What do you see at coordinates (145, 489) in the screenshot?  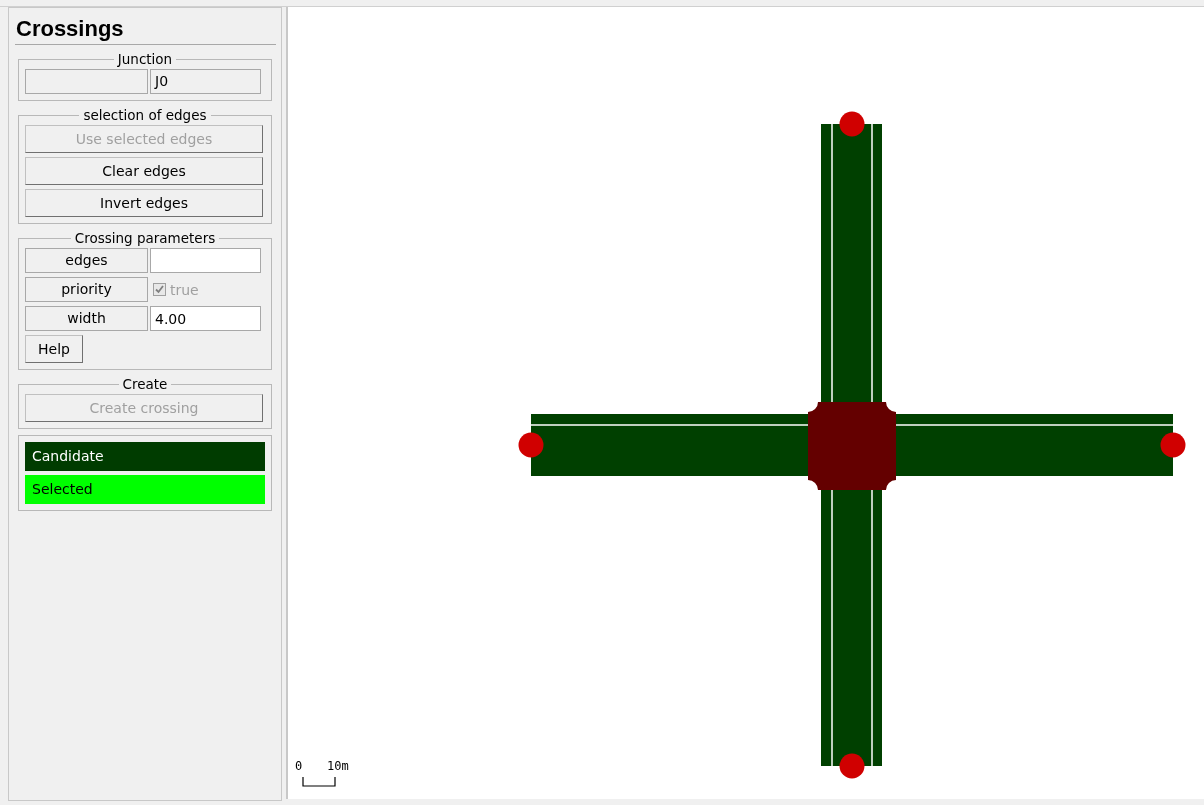 I see `legend-item: Selected` at bounding box center [145, 489].